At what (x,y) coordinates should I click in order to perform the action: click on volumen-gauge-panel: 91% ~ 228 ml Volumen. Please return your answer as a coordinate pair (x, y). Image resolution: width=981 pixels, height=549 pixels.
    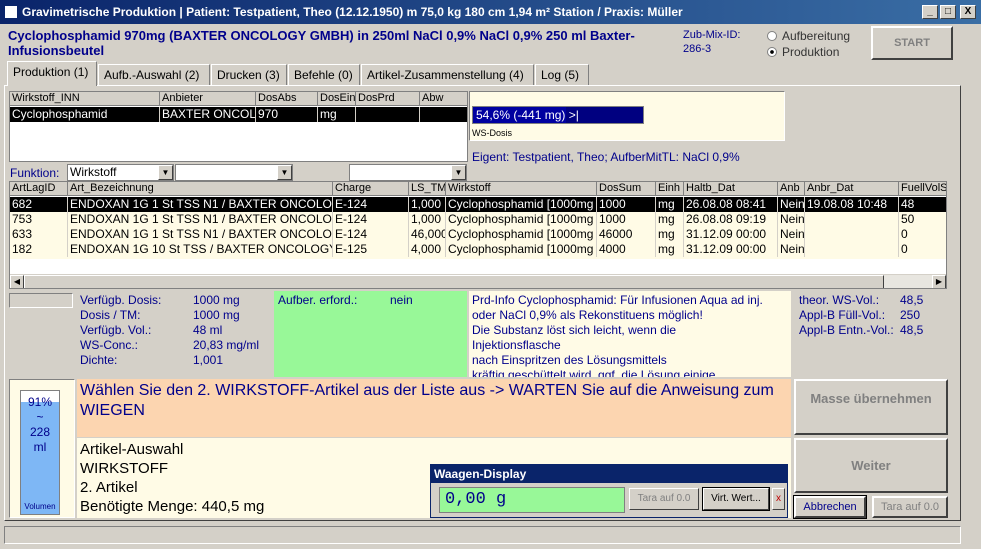
    Looking at the image, I should click on (42, 448).